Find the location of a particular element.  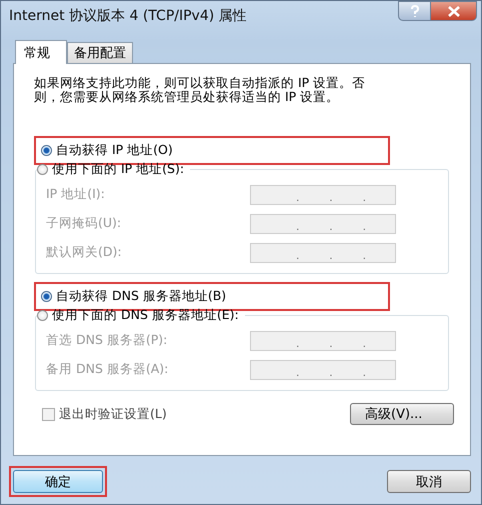

field-label: 默认网关(D): is located at coordinates (84, 252).